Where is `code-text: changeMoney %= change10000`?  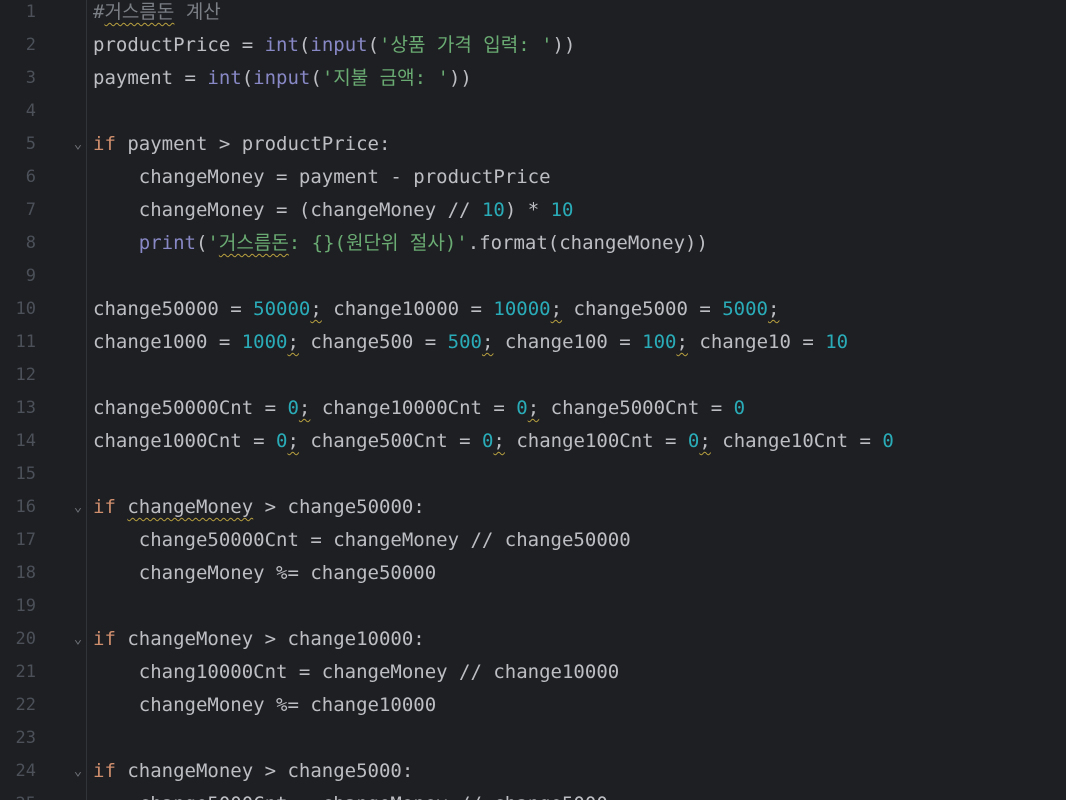
code-text: changeMoney %= change10000 is located at coordinates (264, 705).